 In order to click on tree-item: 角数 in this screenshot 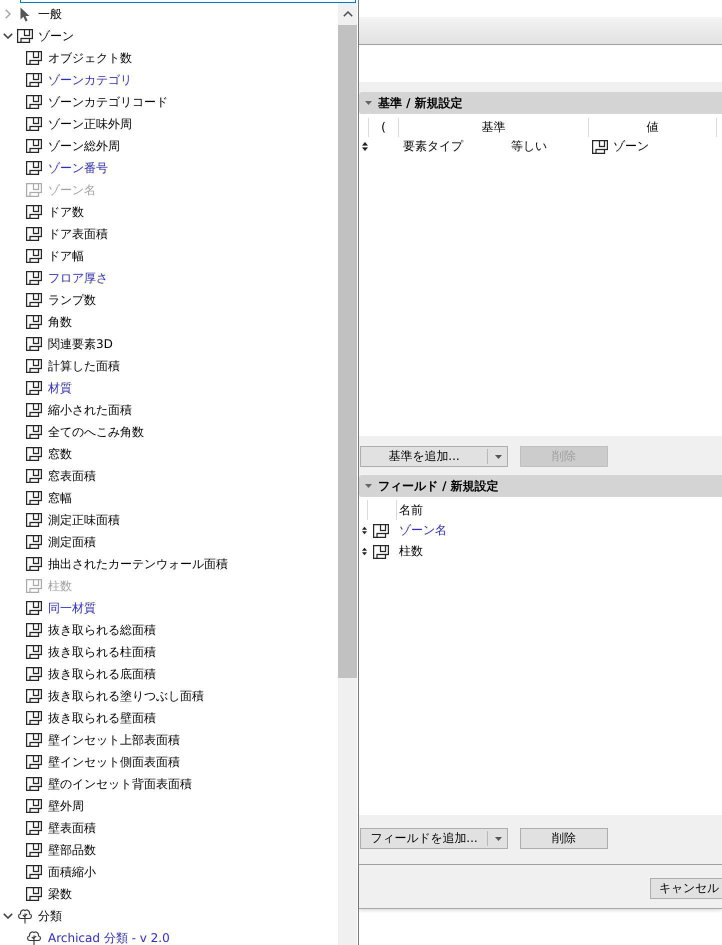, I will do `click(60, 322)`.